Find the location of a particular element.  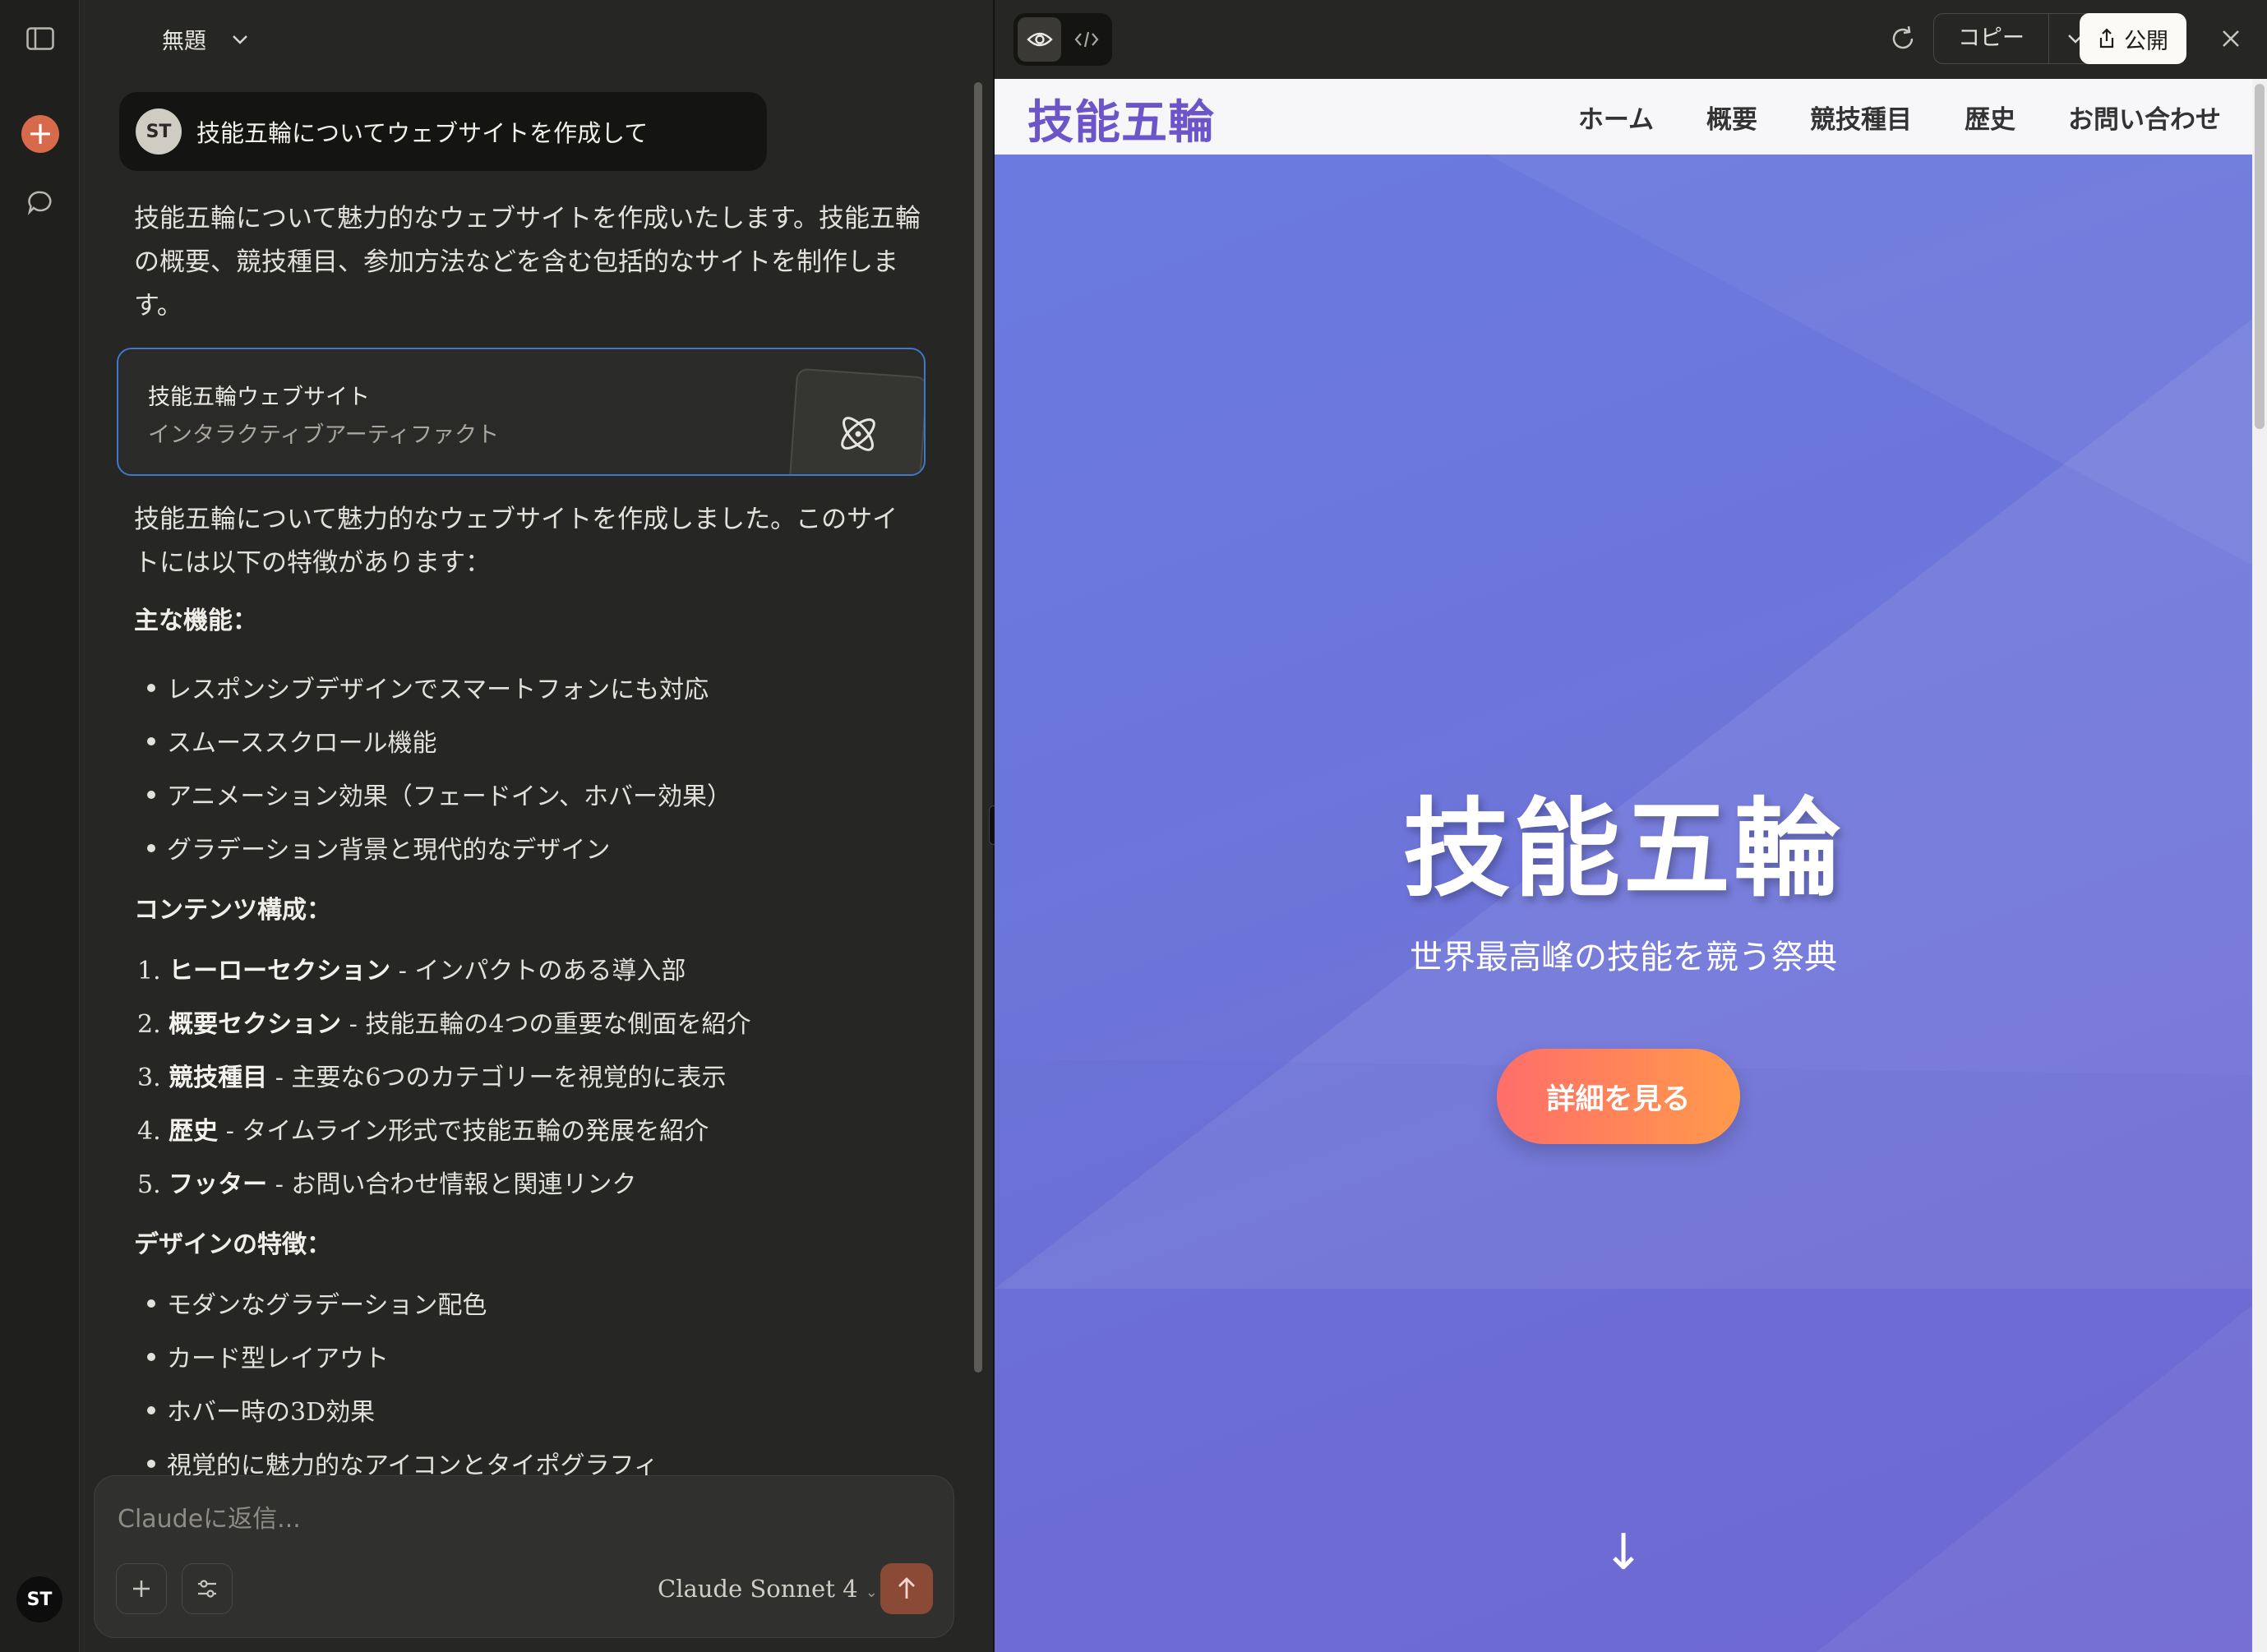

features-heading: 主な機能： is located at coordinates (195, 621).